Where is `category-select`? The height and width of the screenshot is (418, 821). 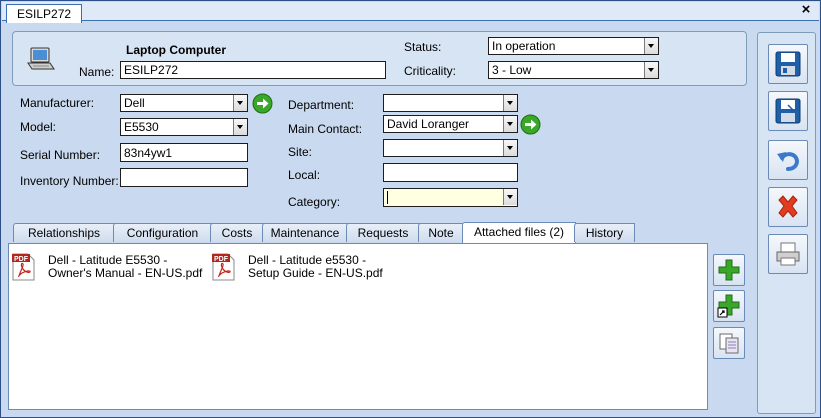 category-select is located at coordinates (450, 197).